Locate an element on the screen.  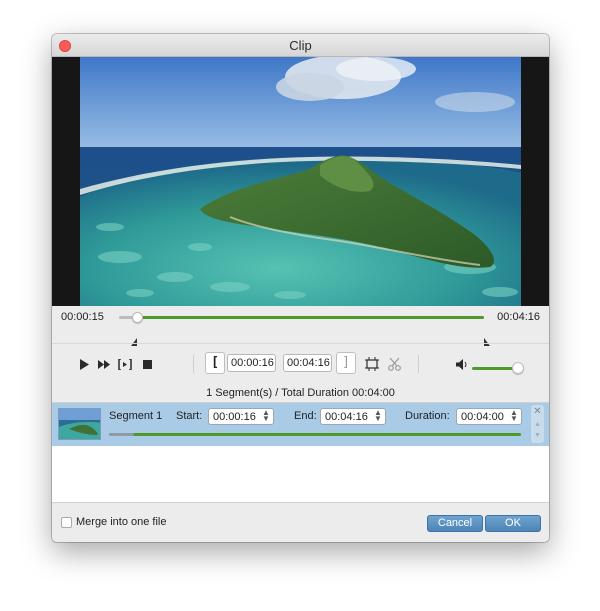
stop-icon is located at coordinates (147, 364).